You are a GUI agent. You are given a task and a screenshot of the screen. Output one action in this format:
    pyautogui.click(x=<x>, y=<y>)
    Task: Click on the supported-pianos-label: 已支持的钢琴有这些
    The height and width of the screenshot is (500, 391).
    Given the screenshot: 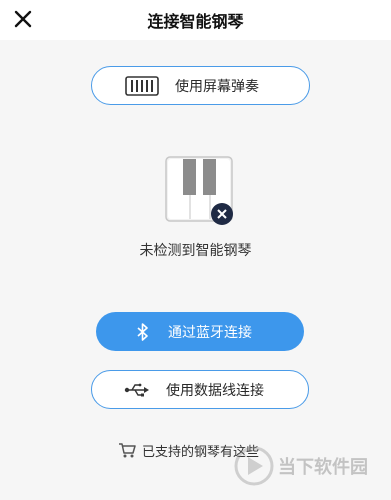 What is the action you would take?
    pyautogui.click(x=201, y=452)
    